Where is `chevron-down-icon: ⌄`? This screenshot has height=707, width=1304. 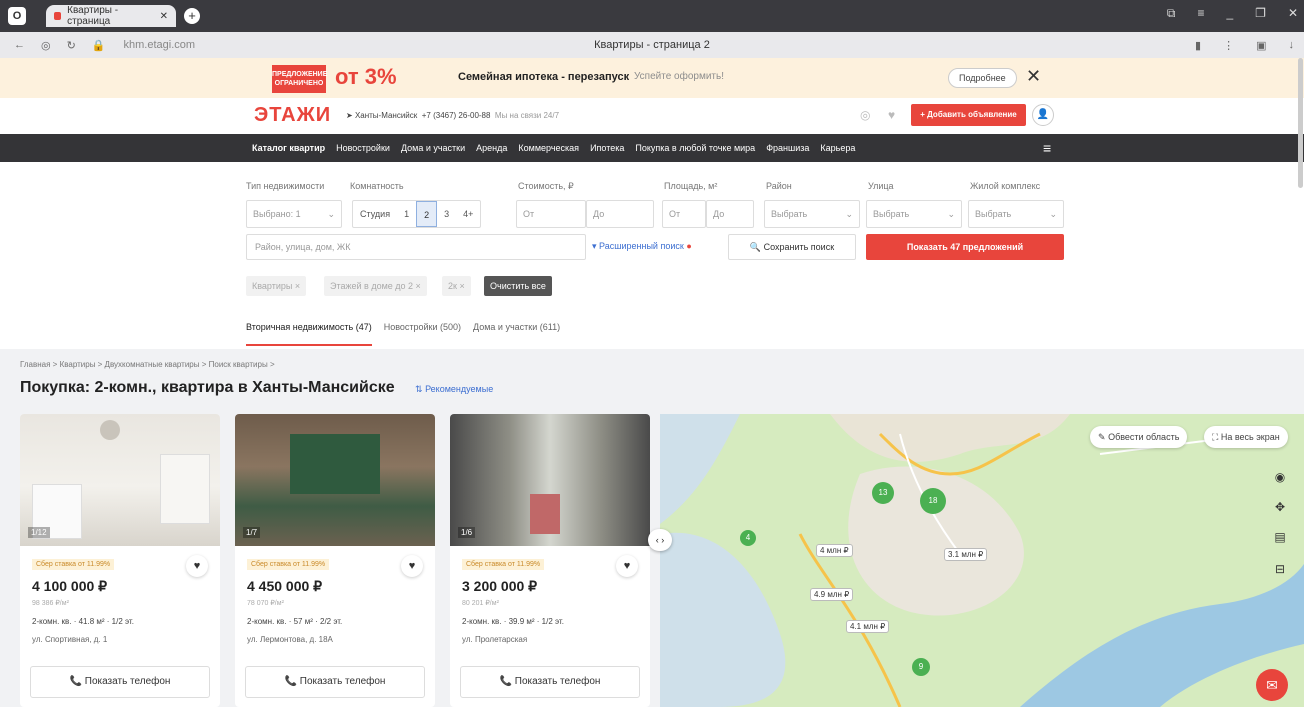
chevron-down-icon: ⌄ is located at coordinates (331, 213).